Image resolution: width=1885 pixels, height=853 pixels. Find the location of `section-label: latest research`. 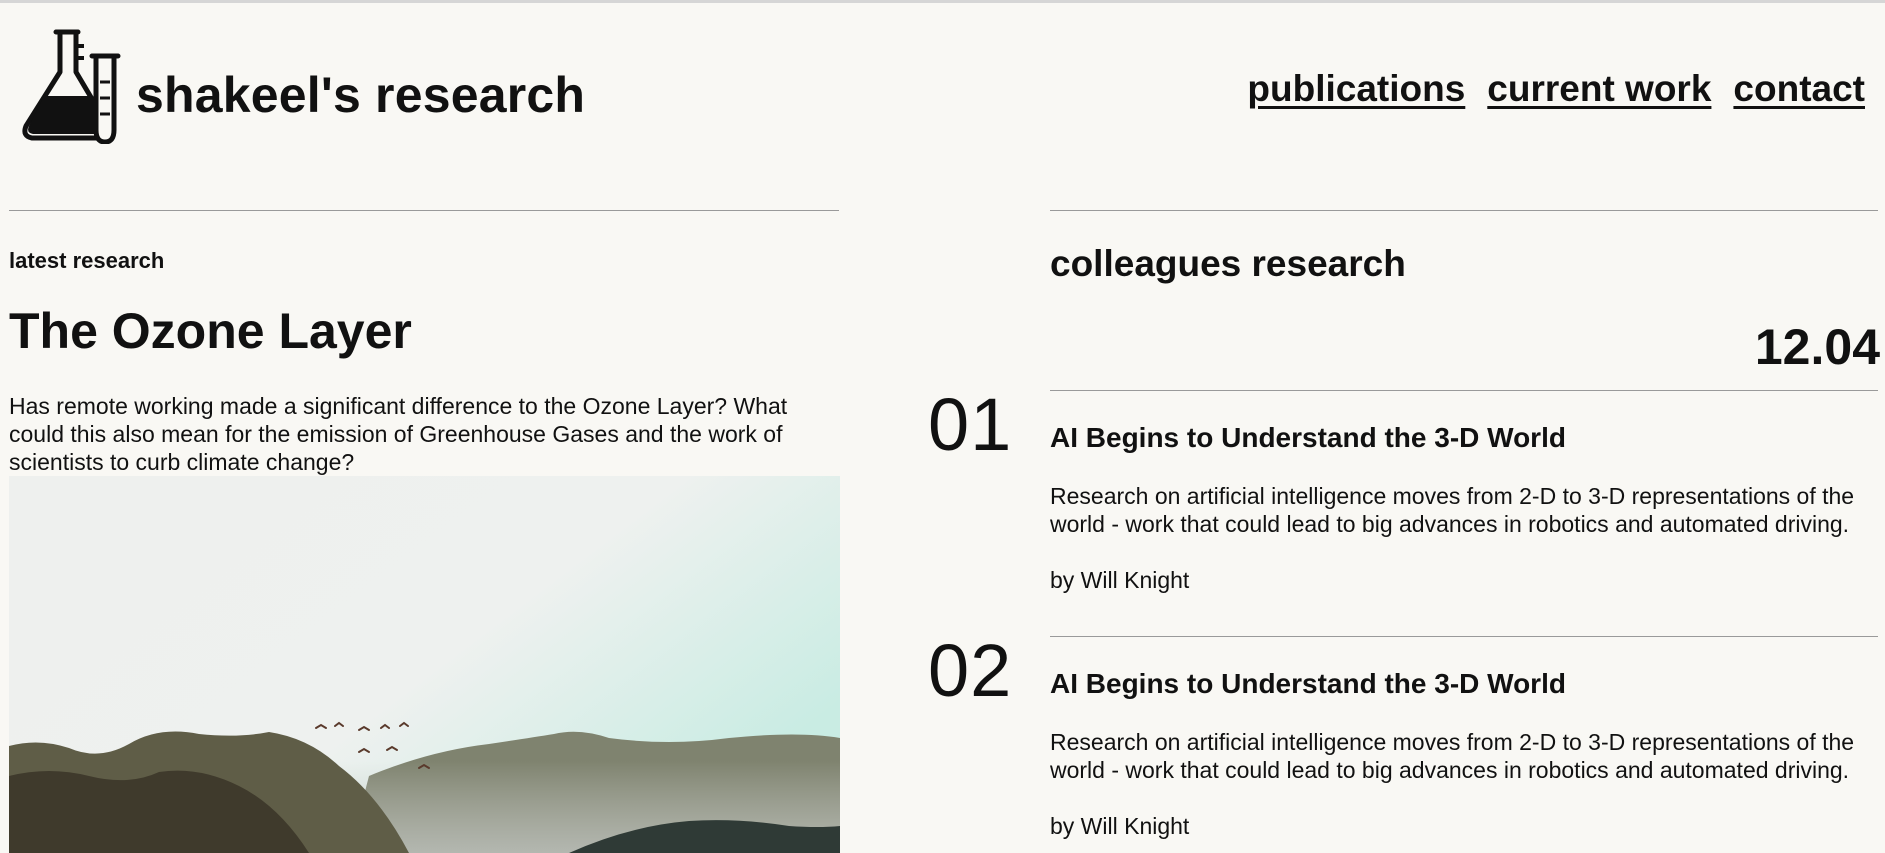

section-label: latest research is located at coordinates (87, 260).